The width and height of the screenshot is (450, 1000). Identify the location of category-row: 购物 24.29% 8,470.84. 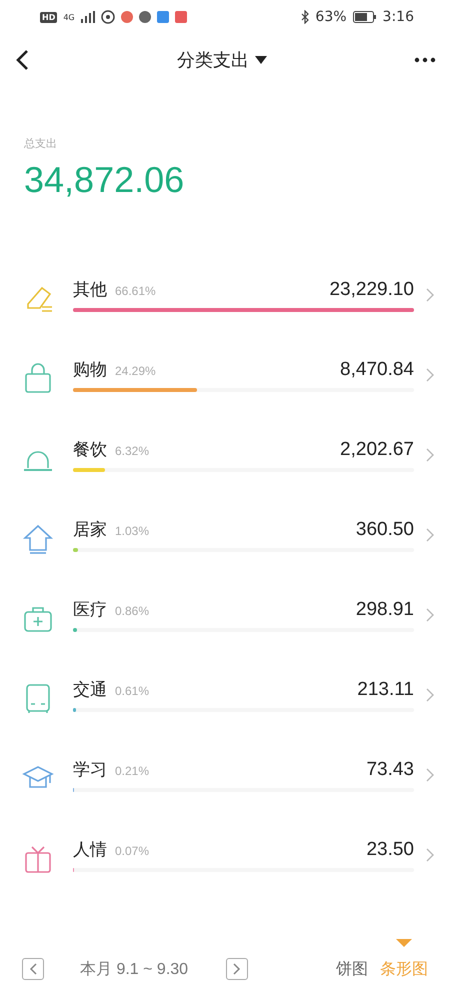
(225, 398).